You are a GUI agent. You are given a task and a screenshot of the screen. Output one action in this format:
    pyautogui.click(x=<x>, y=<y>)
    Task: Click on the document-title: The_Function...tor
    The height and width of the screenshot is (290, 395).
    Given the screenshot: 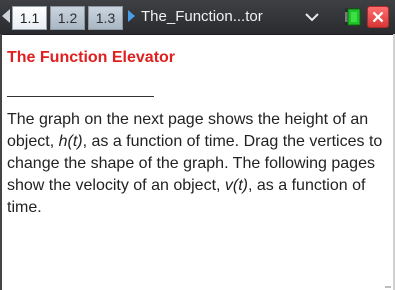 What is the action you would take?
    pyautogui.click(x=202, y=17)
    